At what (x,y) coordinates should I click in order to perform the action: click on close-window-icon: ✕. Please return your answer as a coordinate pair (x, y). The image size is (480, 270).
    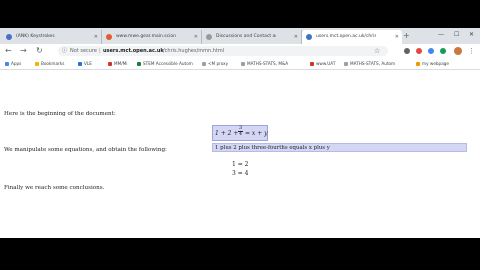
    Looking at the image, I should click on (471, 35).